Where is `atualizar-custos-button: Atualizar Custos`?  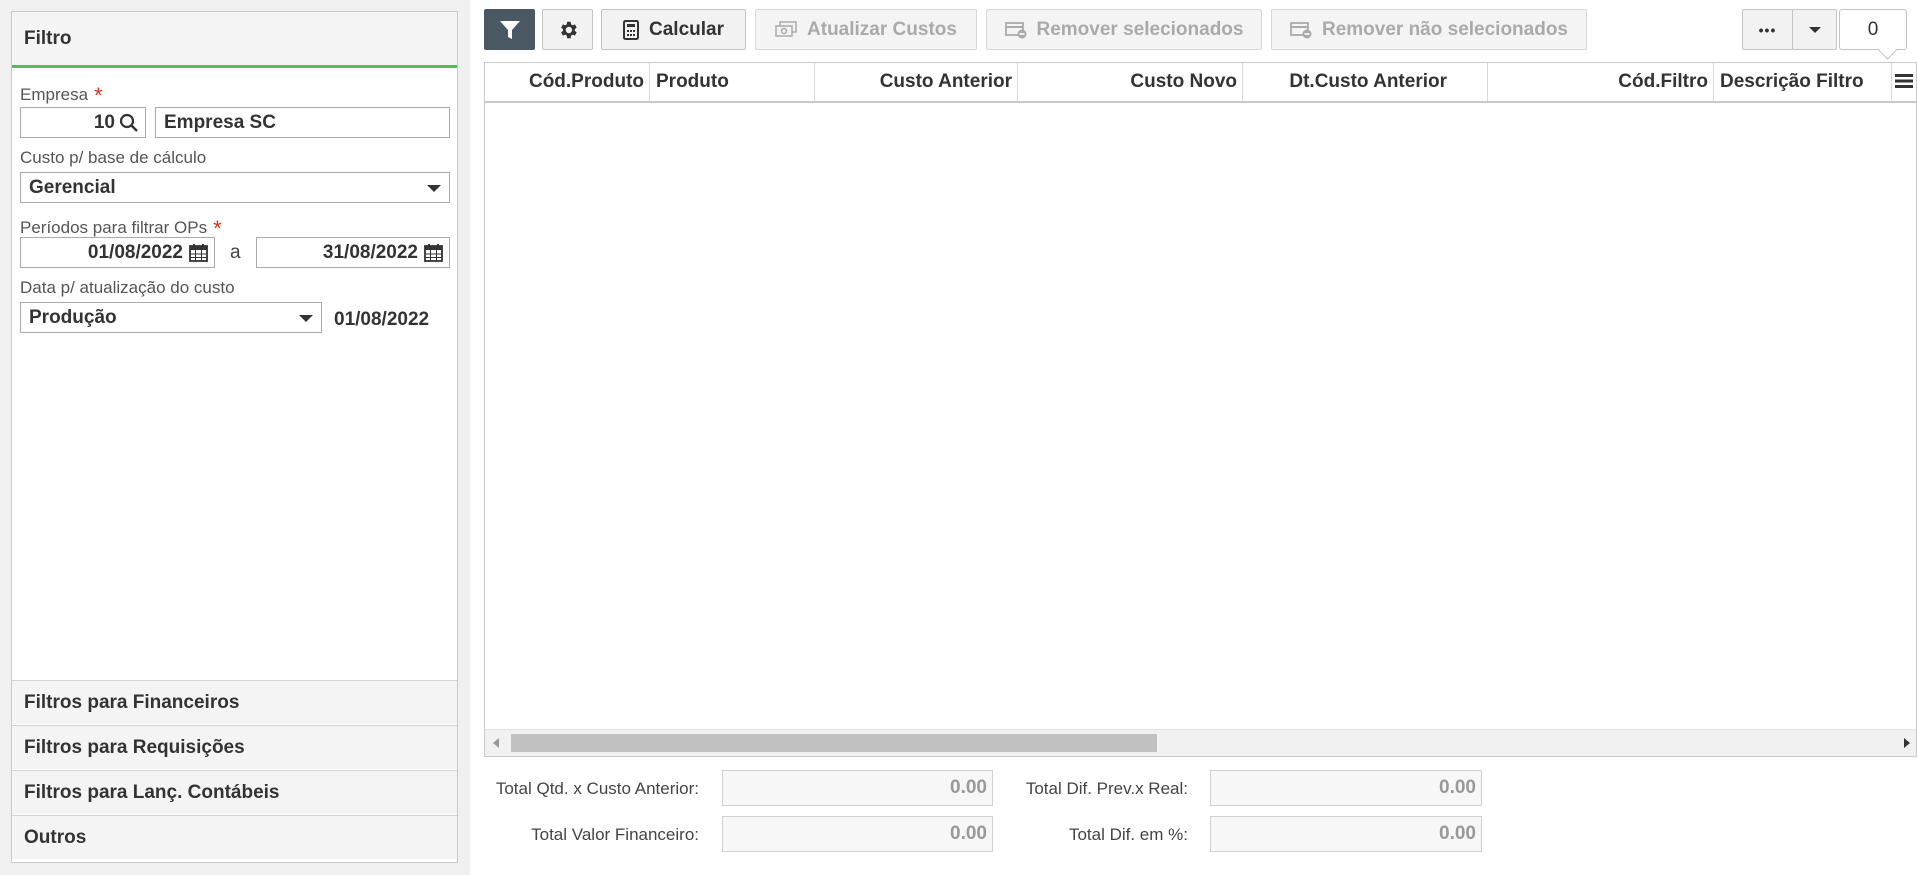
atualizar-custos-button: Atualizar Custos is located at coordinates (866, 29).